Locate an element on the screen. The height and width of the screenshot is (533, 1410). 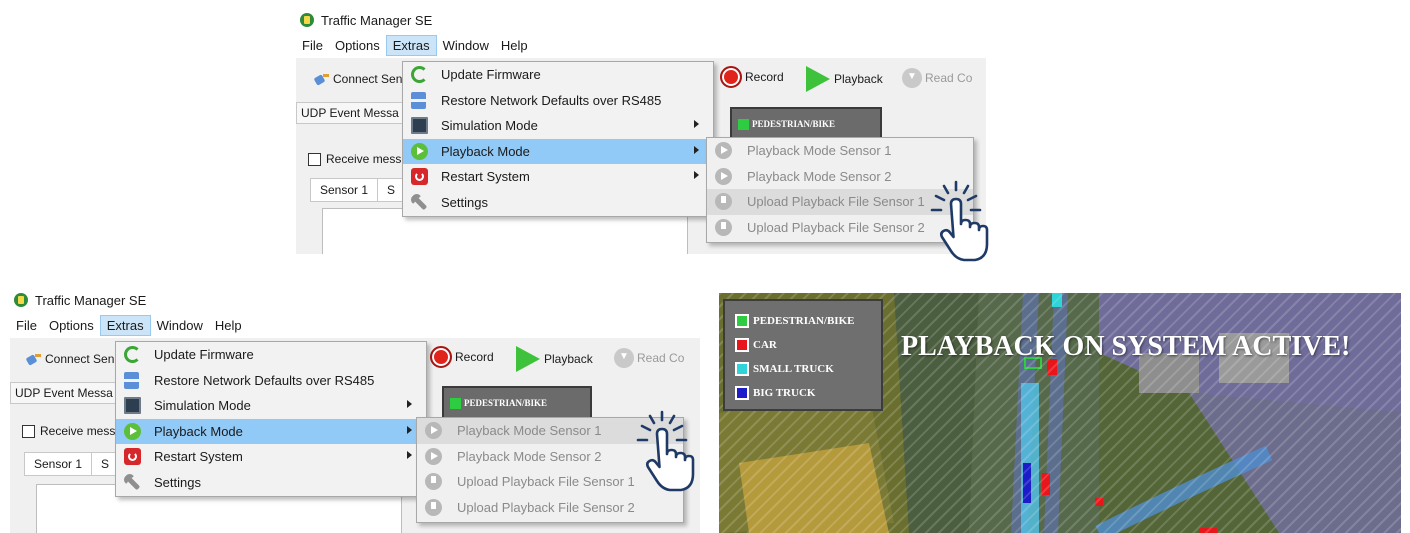
playback-mode-icon is located at coordinates (132, 431).